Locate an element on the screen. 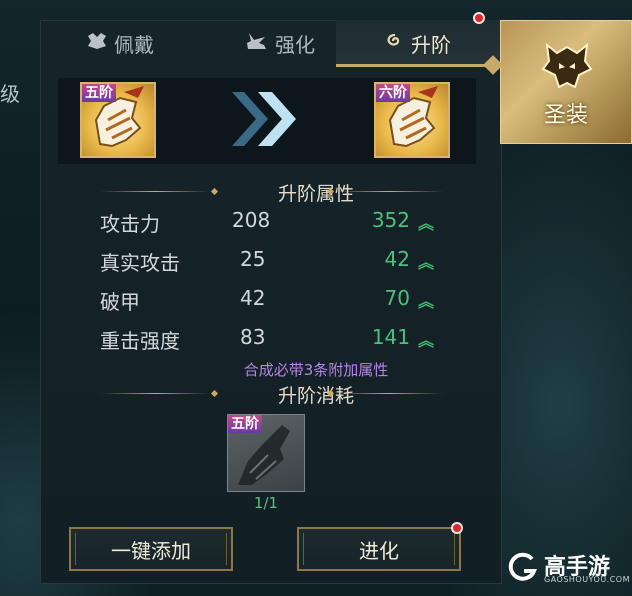 This screenshot has width=632, height=596. stat-old-value: 25 is located at coordinates (253, 259).